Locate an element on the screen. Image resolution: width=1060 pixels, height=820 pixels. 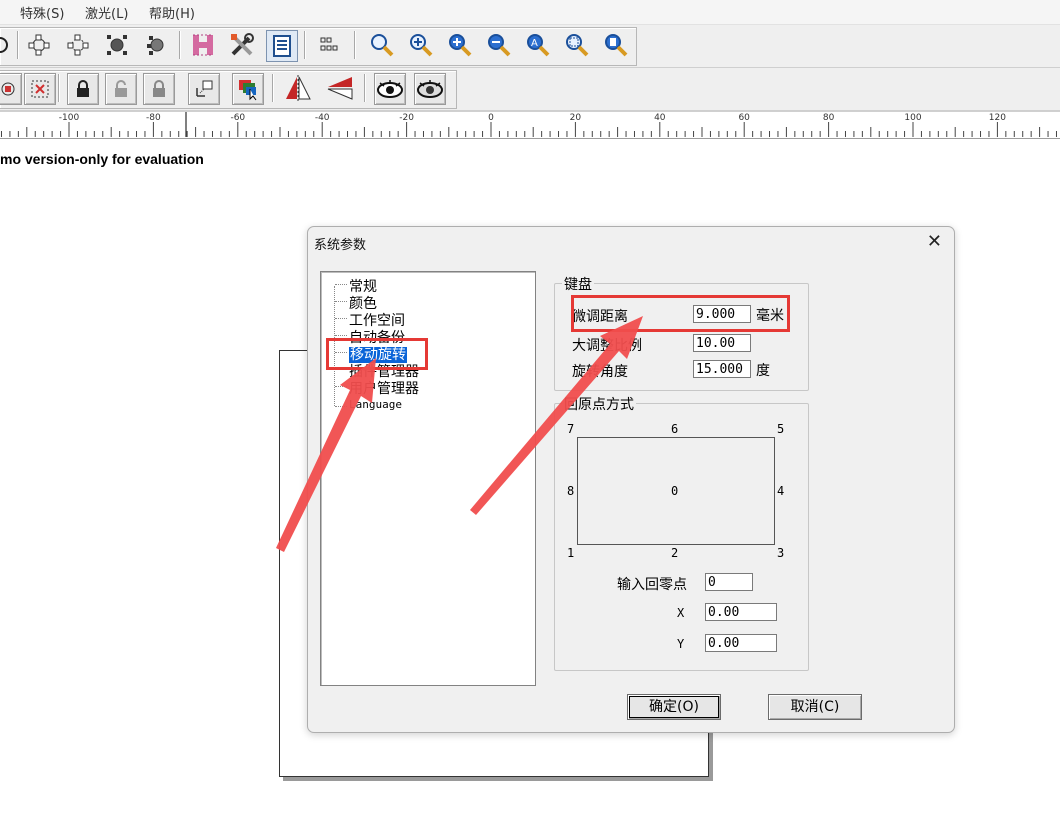
ruler-label: -60 is located at coordinates (238, 118).